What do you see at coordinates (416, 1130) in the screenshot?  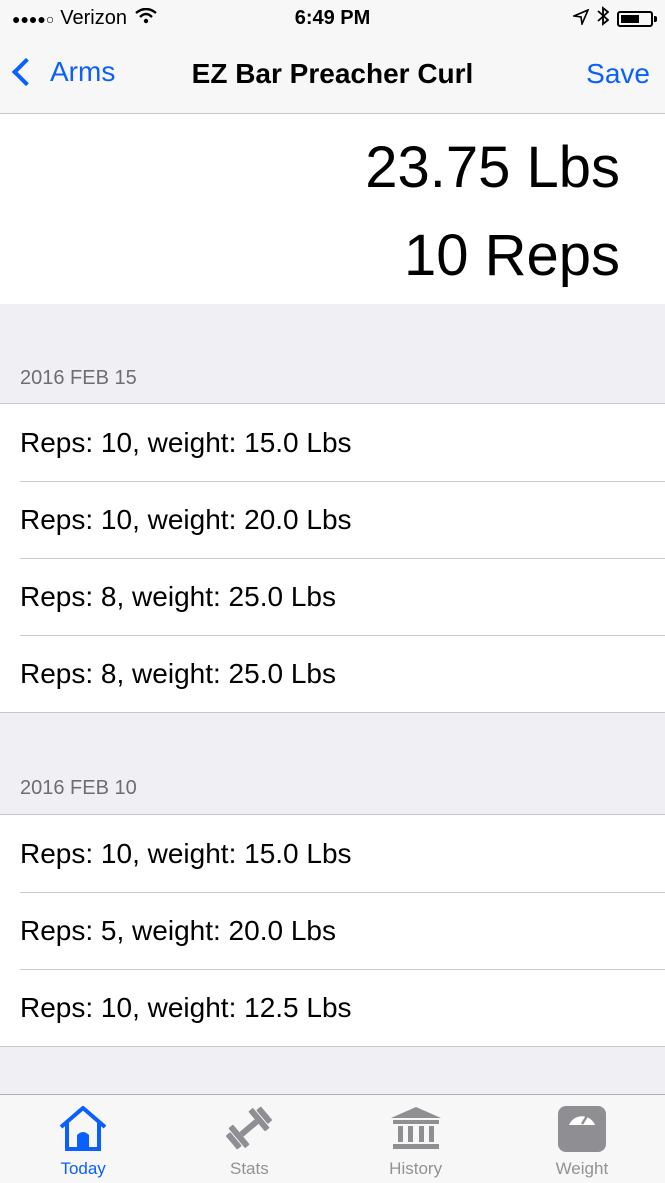 I see `bank-icon` at bounding box center [416, 1130].